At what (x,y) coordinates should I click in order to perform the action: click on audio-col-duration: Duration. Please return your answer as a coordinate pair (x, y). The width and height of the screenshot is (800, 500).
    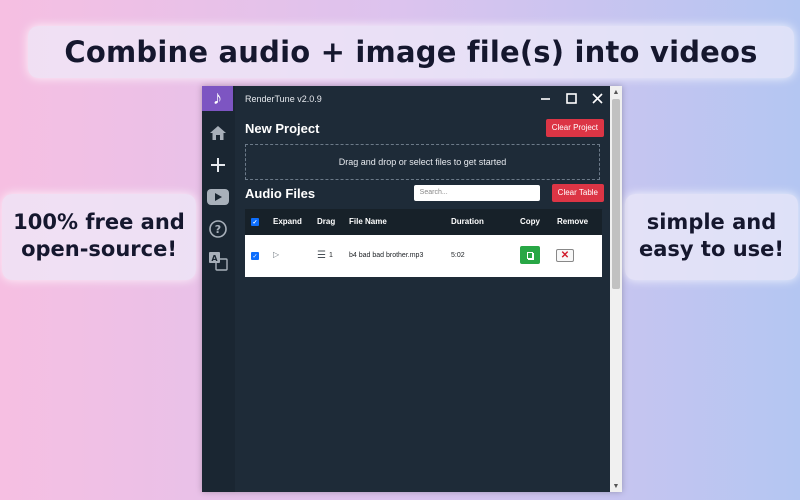
    Looking at the image, I should click on (467, 221).